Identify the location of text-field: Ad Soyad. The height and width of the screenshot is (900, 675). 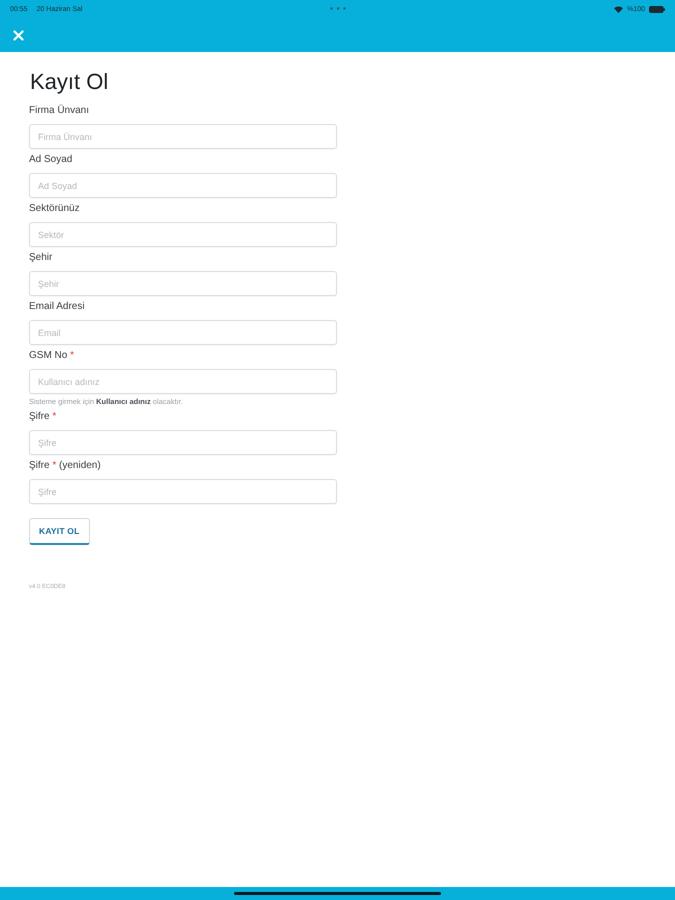
(183, 185).